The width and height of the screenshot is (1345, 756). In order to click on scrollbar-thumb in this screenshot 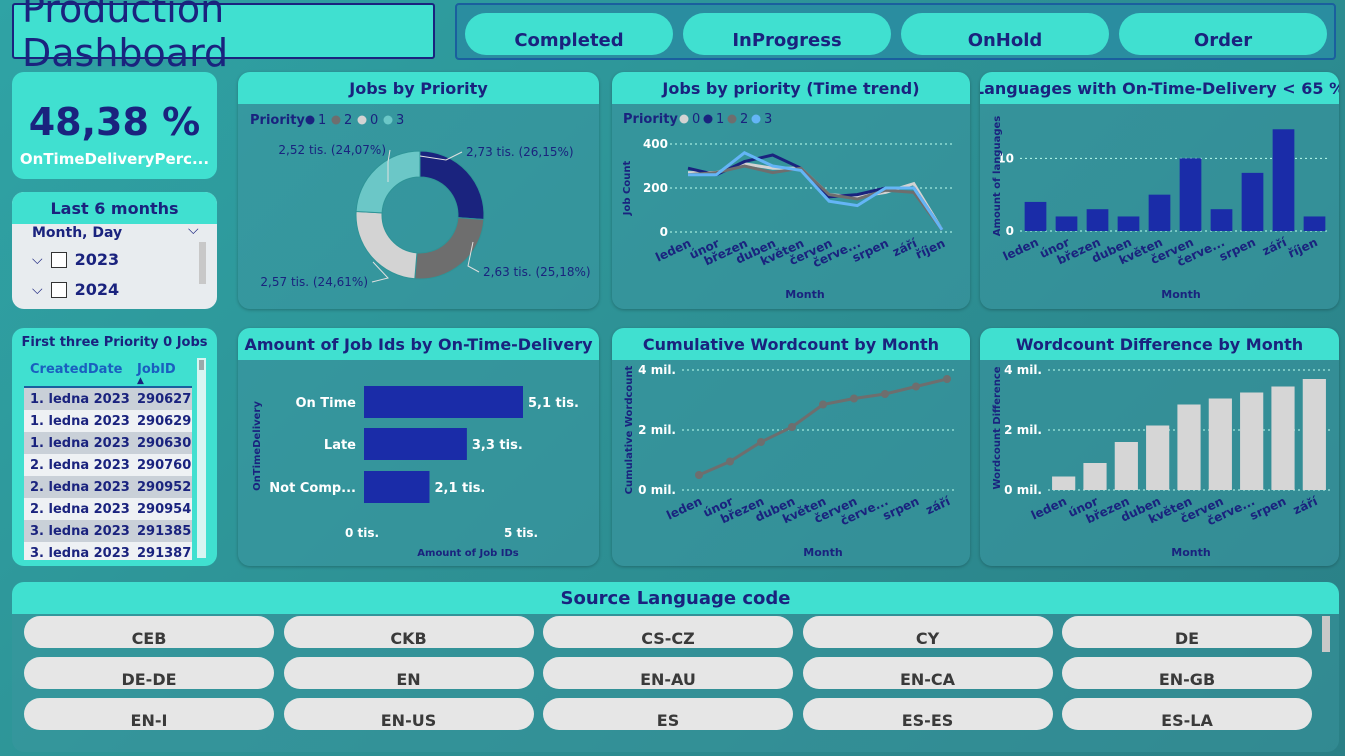, I will do `click(201, 365)`.